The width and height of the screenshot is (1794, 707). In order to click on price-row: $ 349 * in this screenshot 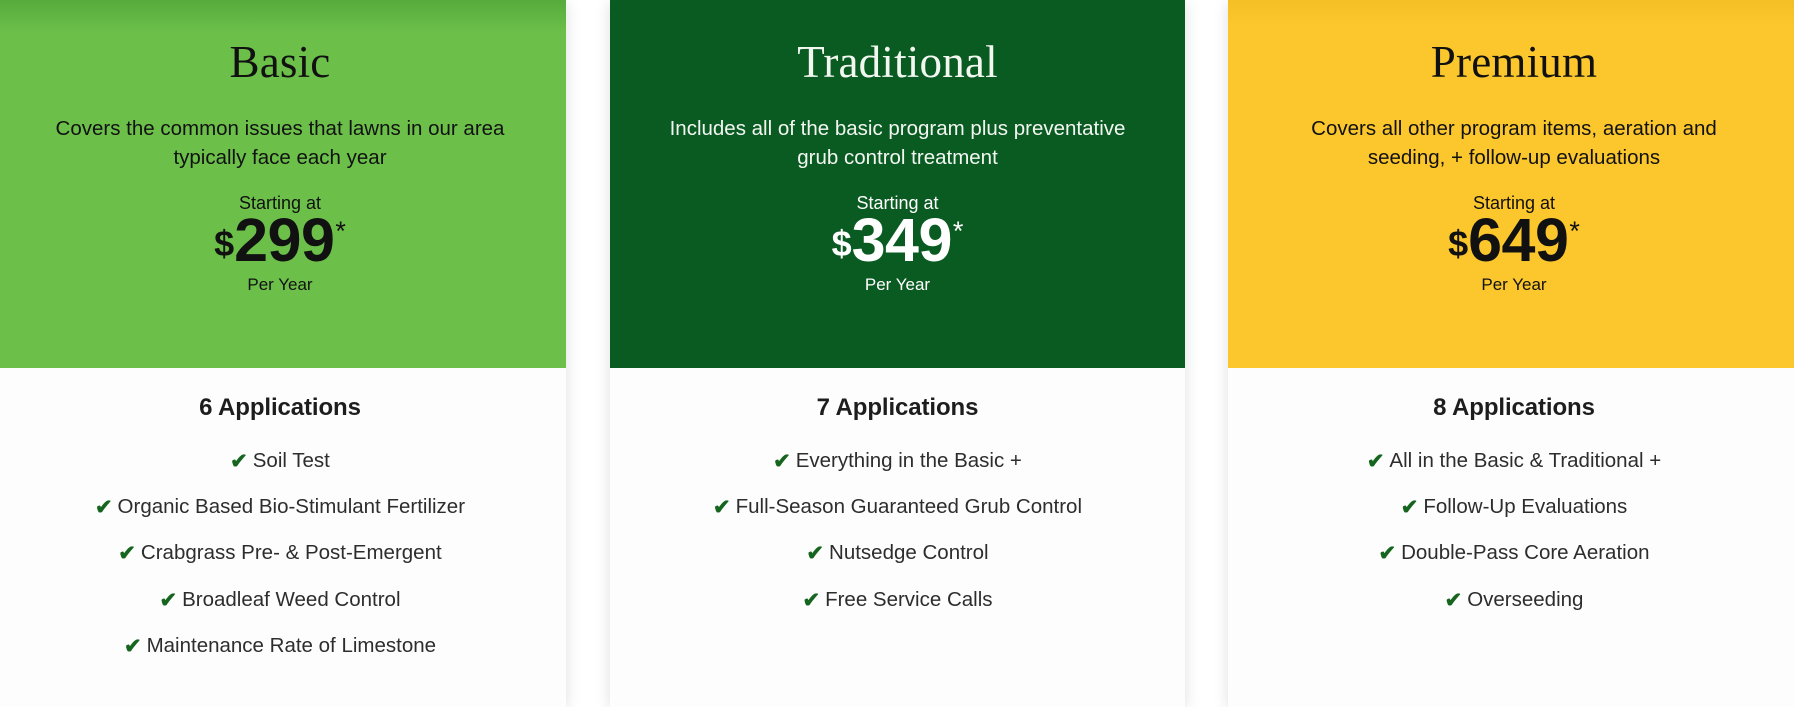, I will do `click(897, 239)`.